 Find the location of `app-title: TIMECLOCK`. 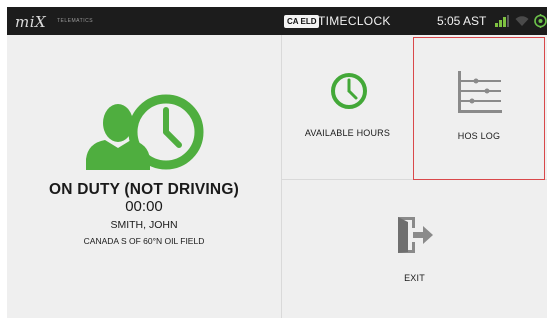

app-title: TIMECLOCK is located at coordinates (354, 21).